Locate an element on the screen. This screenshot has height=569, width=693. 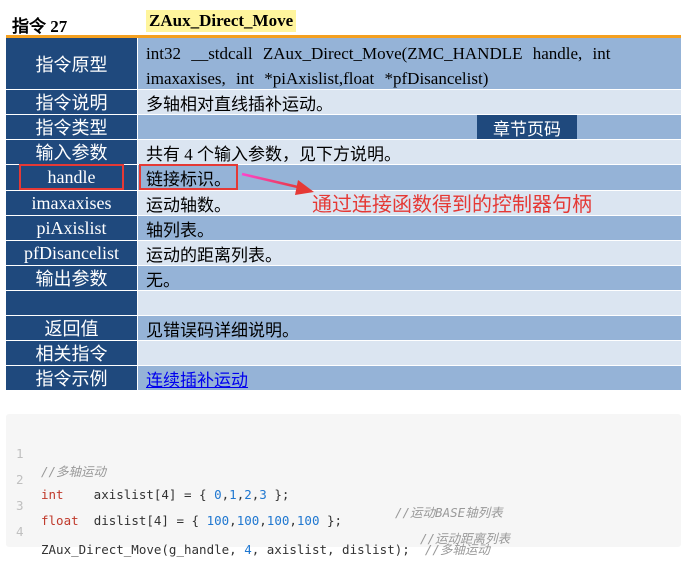
line-number: 4 is located at coordinates (20, 531).